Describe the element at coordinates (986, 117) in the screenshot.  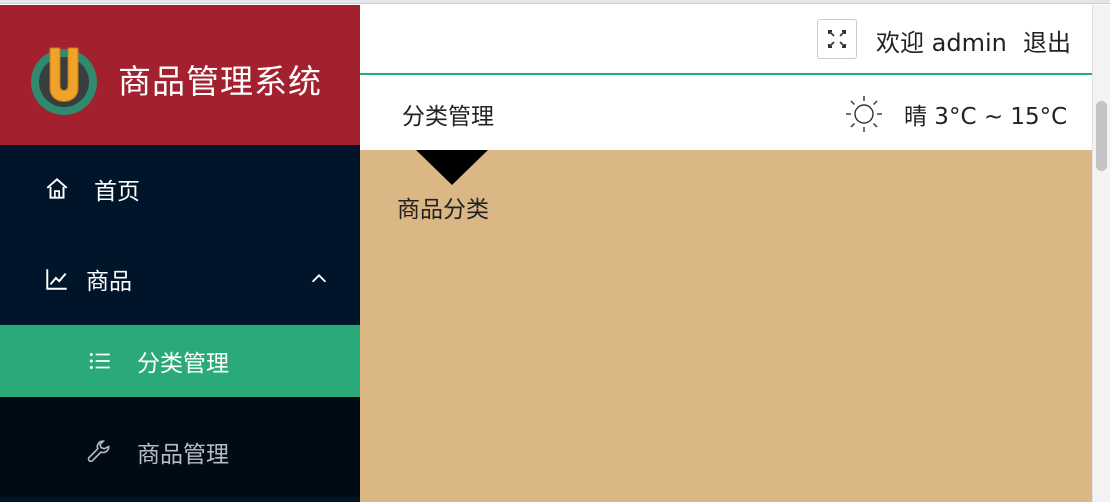
I see `weather-text: 晴 3°C ~ 15°C` at that location.